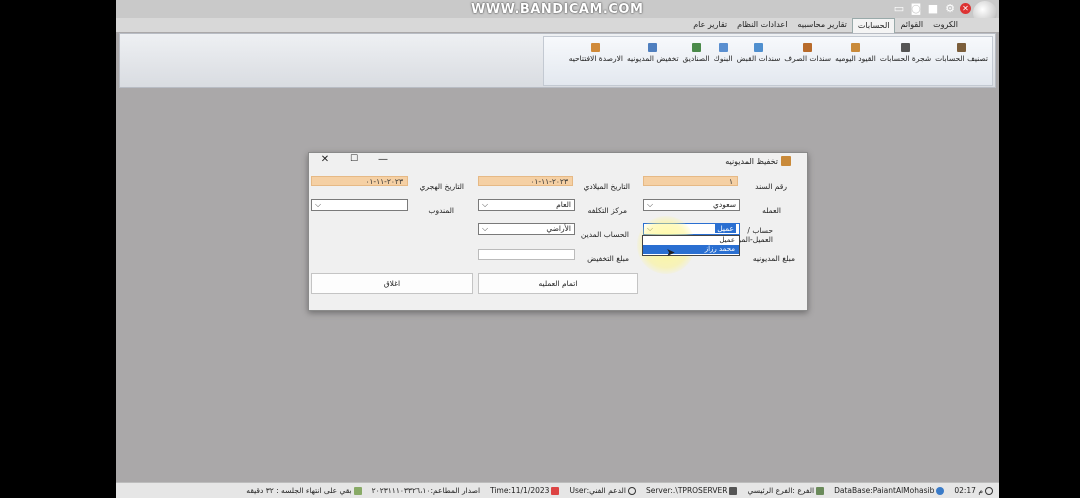  I want to click on debtor-account-label: الحساب المدين, so click(604, 234).